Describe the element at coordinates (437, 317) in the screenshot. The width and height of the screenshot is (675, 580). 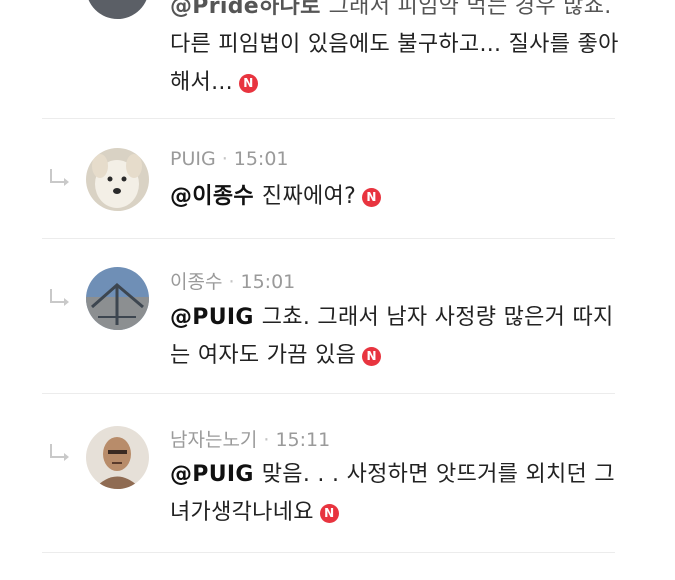
I see `comment-text: 그쵸. 그래서 남자 사정량 많은거 따지` at that location.